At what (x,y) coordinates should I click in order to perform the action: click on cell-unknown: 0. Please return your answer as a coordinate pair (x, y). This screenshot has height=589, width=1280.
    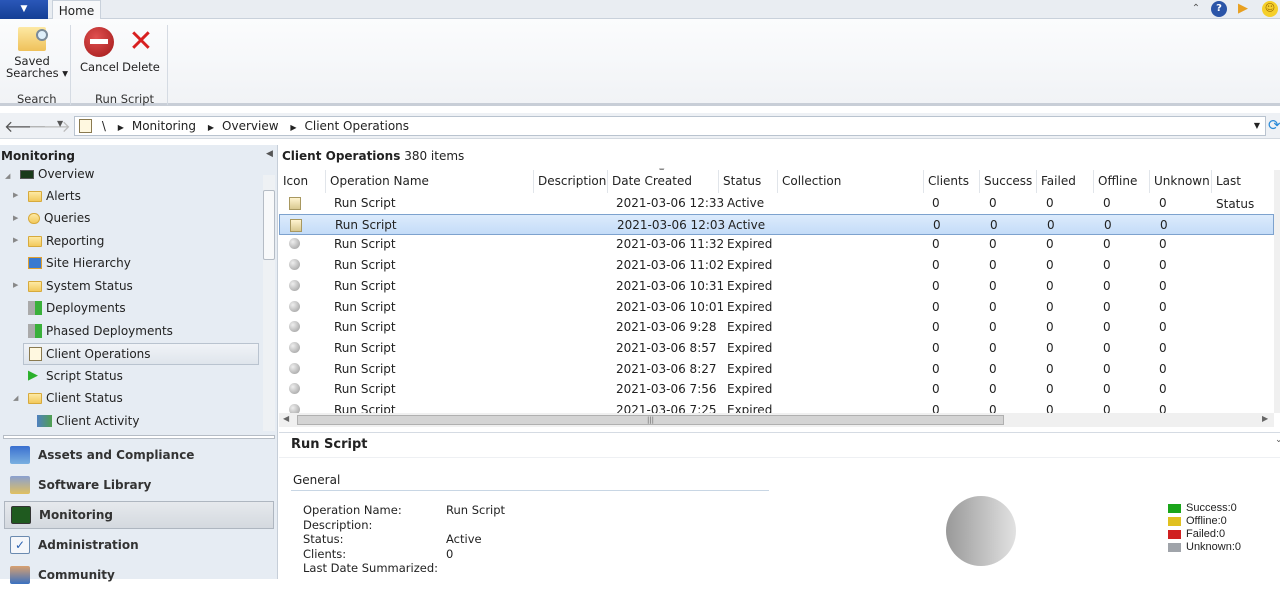
    Looking at the image, I should click on (1164, 224).